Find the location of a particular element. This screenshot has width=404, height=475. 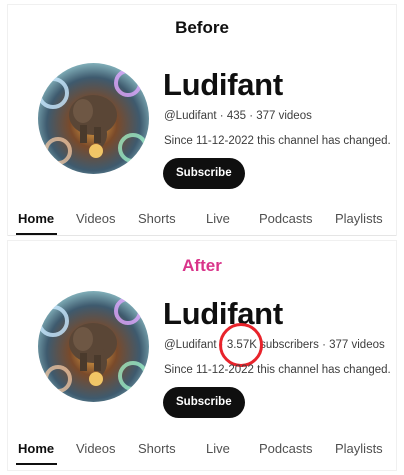

meta-rest: subscribers · 377 videos is located at coordinates (322, 345).